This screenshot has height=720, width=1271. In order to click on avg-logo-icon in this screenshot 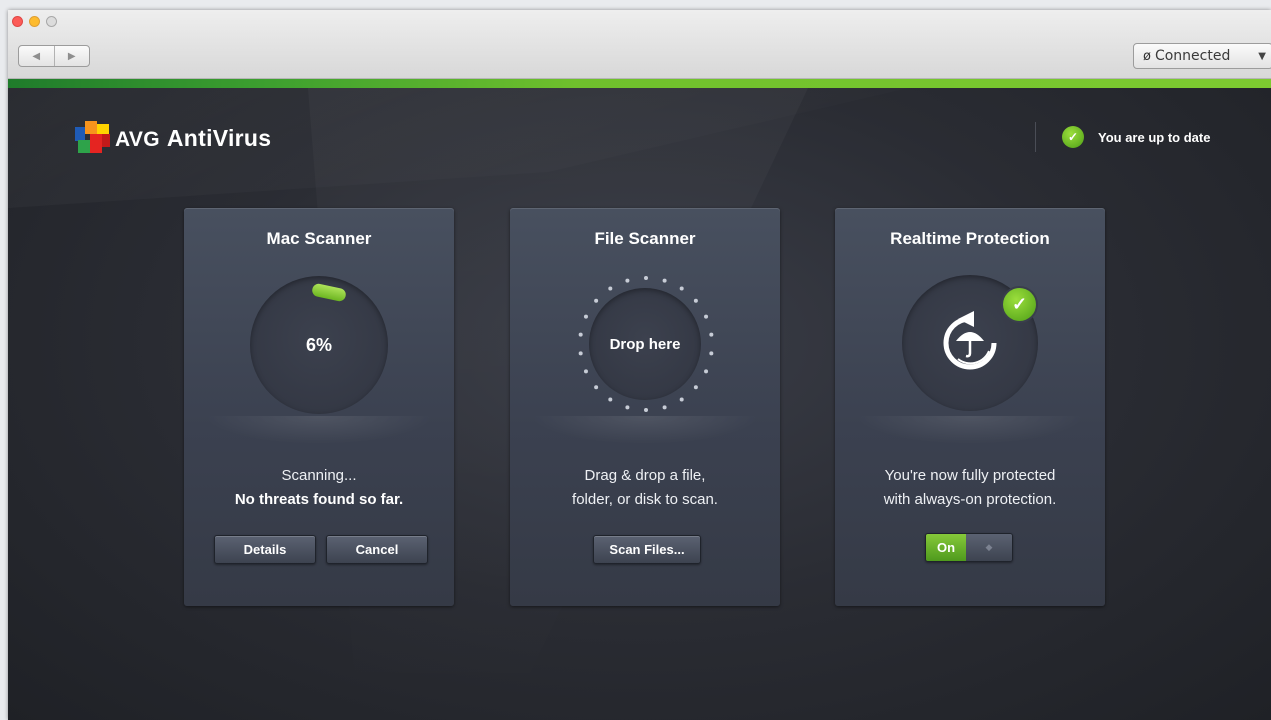, I will do `click(93, 138)`.